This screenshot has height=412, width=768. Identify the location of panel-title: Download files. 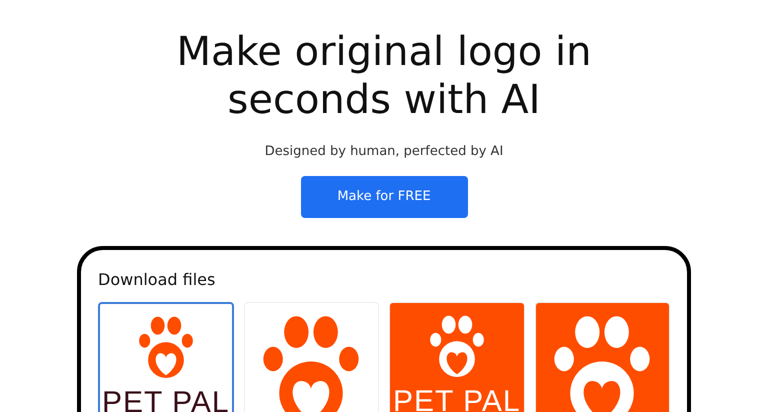
(157, 279).